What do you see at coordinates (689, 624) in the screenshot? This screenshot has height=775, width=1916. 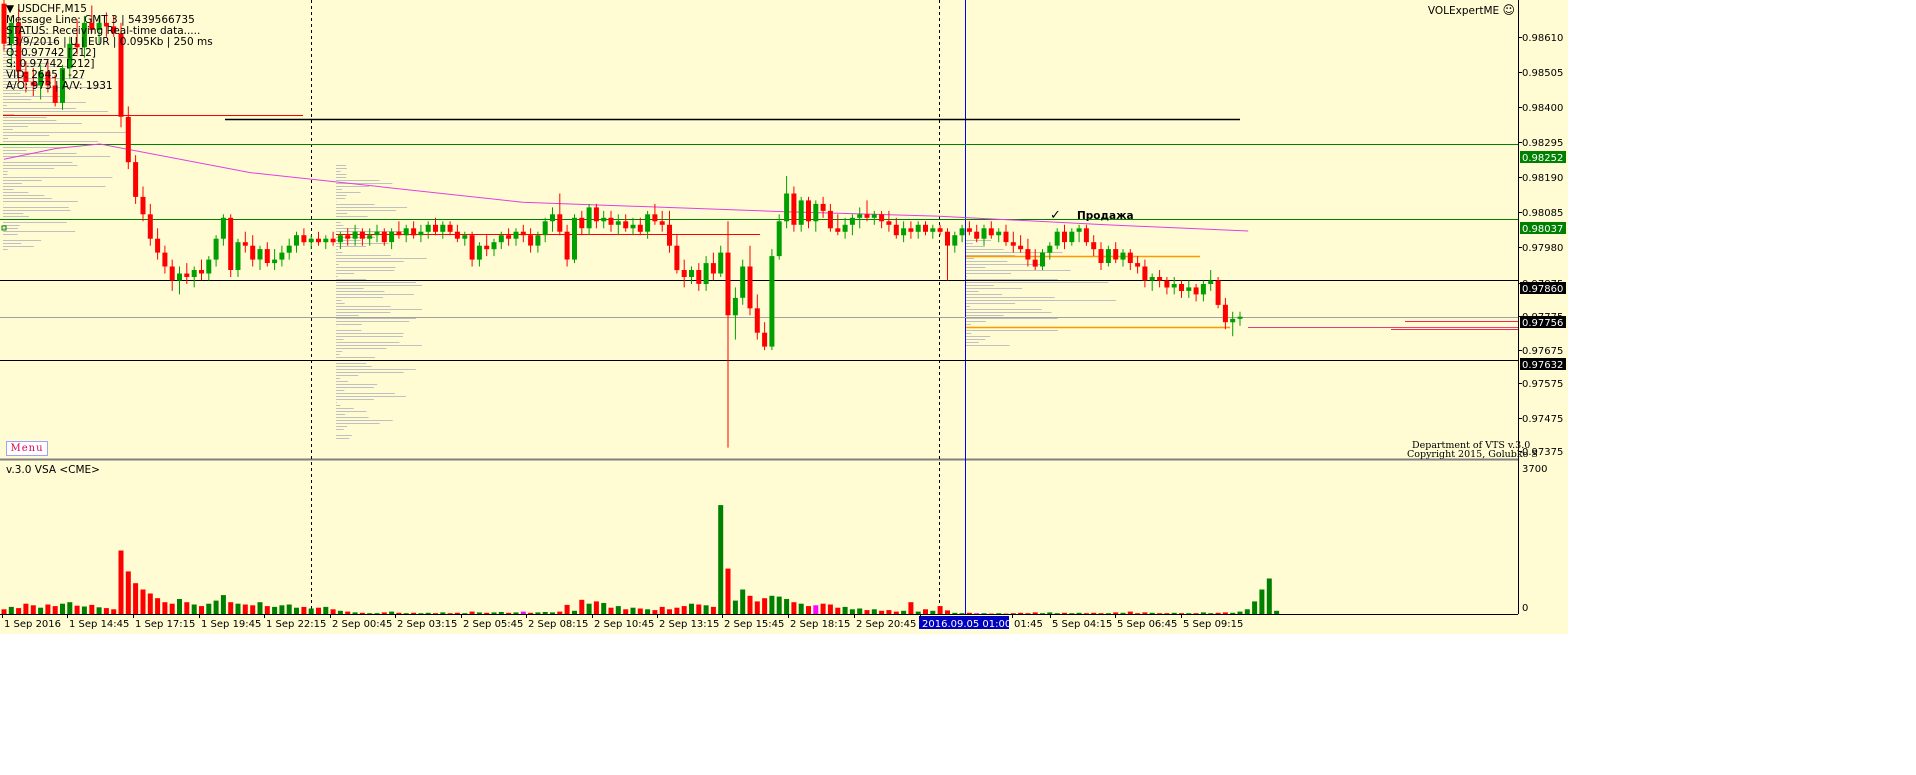 I see `time-tick-label: 2 Sep 13:15` at bounding box center [689, 624].